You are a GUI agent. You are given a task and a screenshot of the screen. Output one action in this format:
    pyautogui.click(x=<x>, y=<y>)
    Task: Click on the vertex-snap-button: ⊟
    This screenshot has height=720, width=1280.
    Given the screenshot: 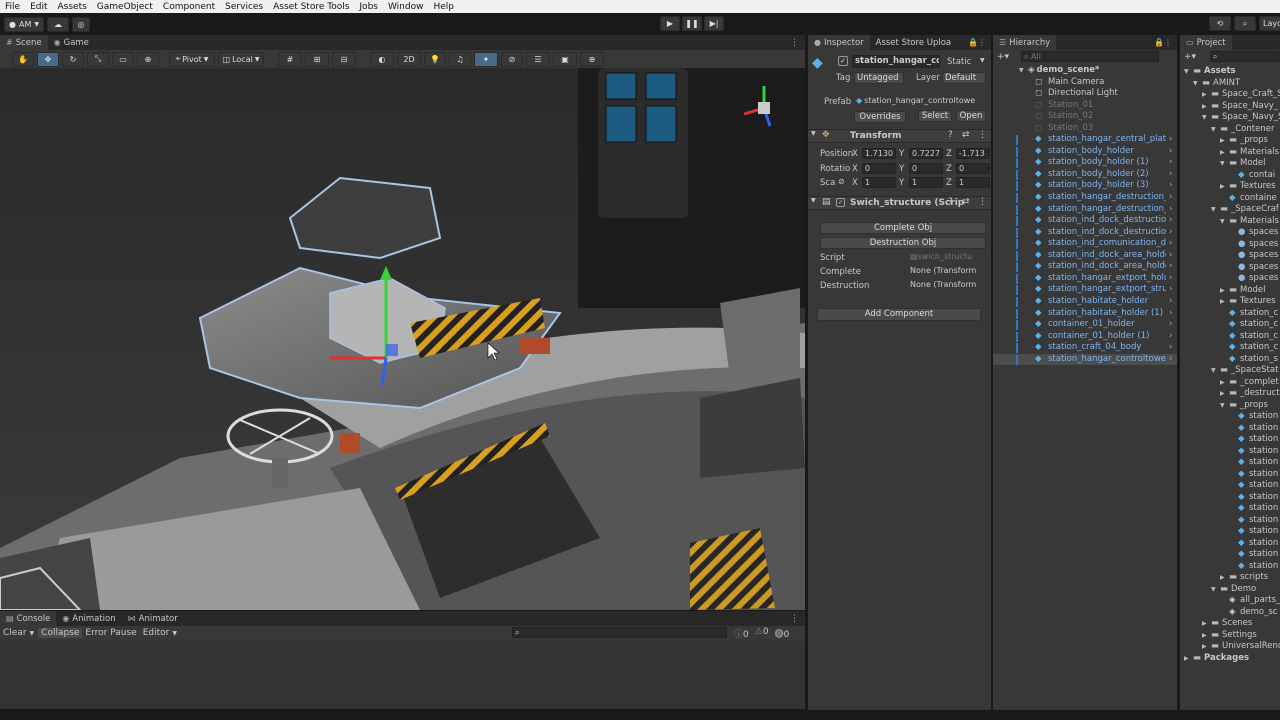 What is the action you would take?
    pyautogui.click(x=344, y=59)
    